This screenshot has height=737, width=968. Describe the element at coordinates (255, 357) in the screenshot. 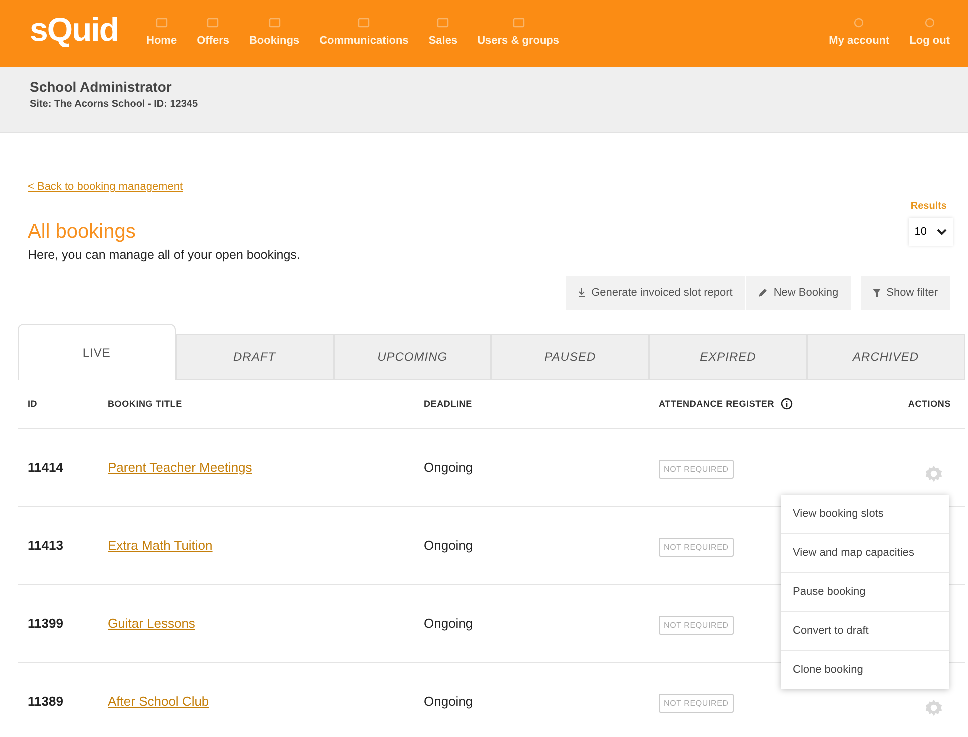

I see `status-tab: DRAFT` at that location.